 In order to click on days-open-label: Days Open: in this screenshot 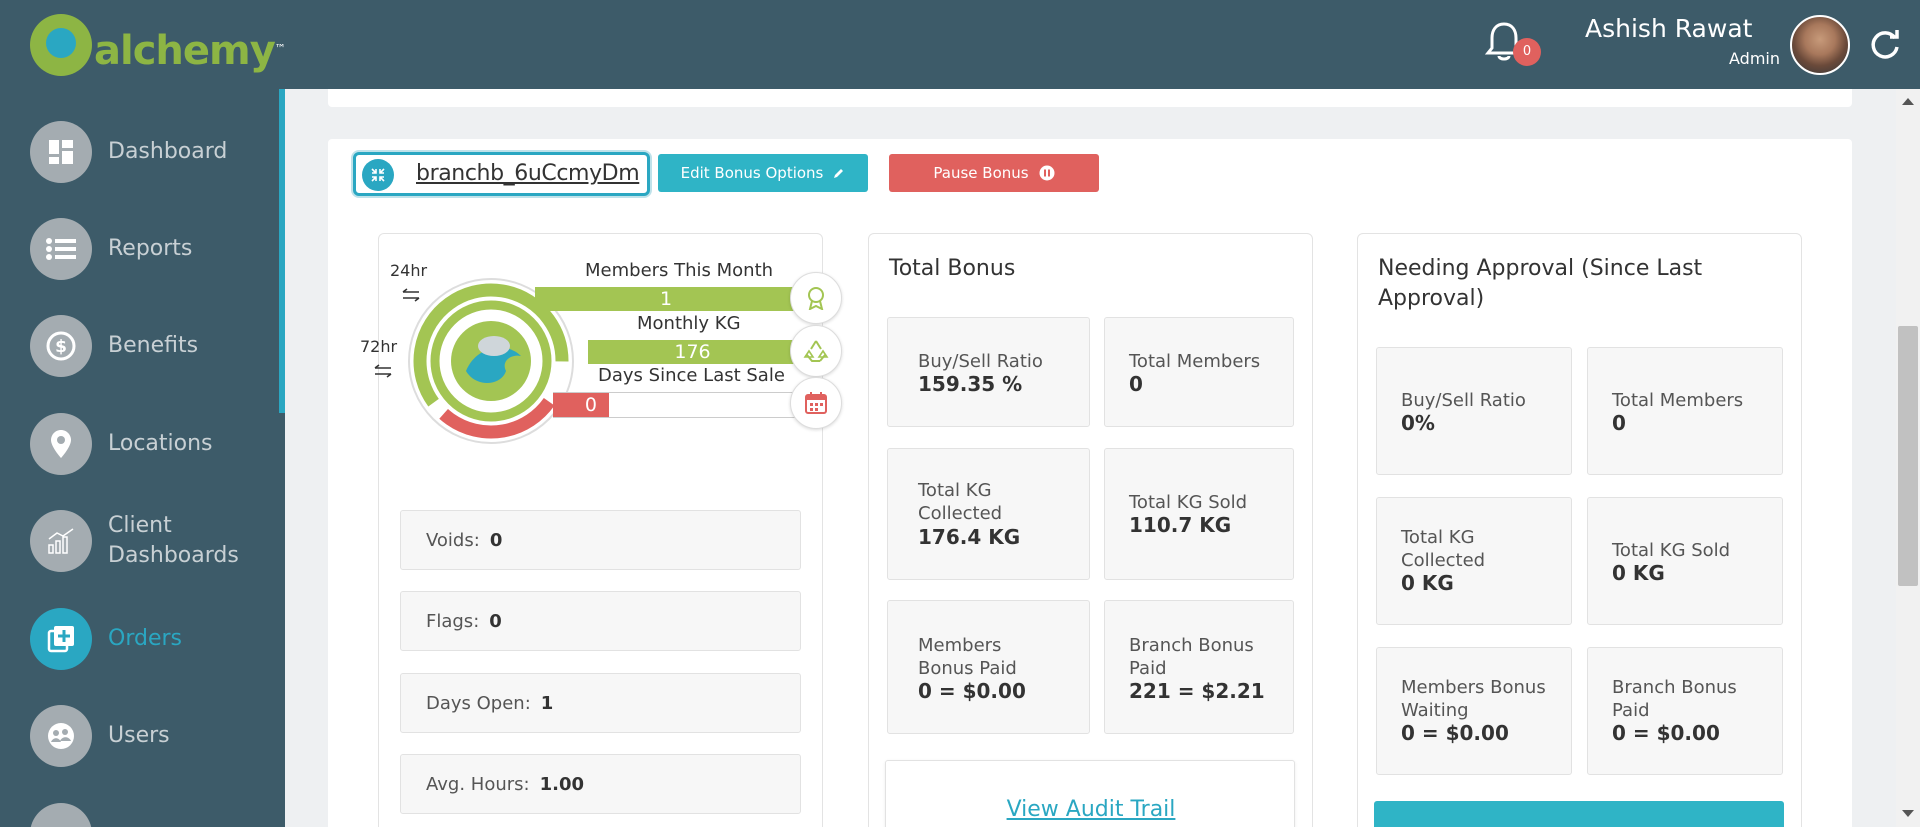, I will do `click(478, 703)`.